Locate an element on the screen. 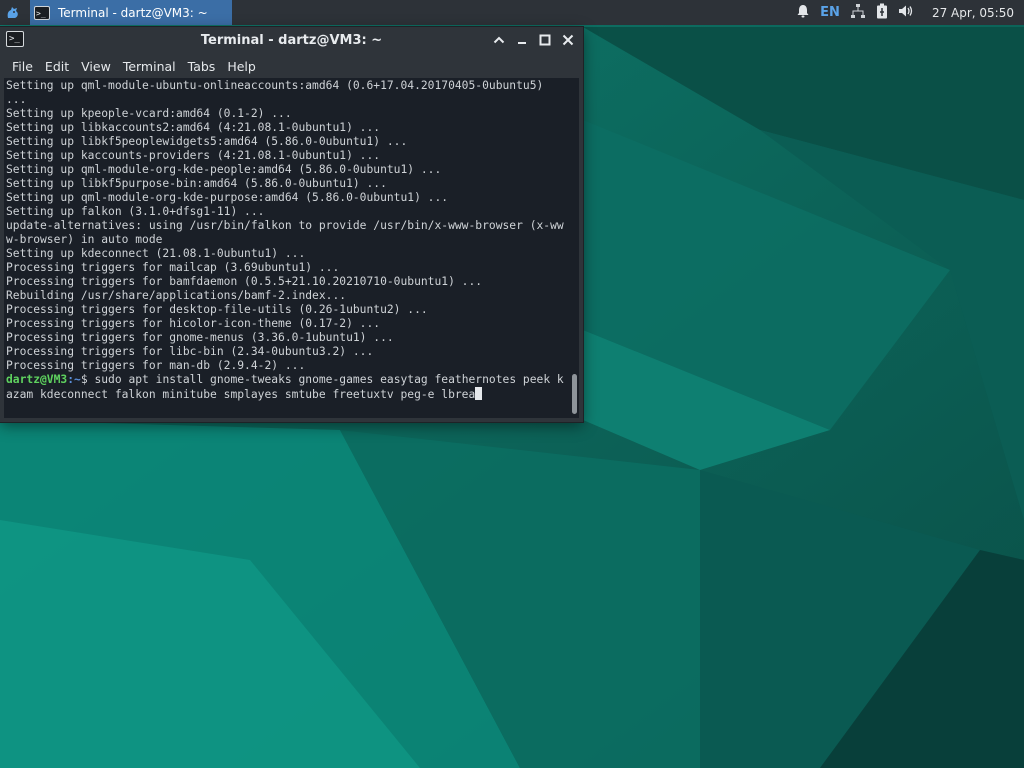 The width and height of the screenshot is (1024, 768). taskbar-item-terminal: >_ Terminal - dartz@VM3: ~ is located at coordinates (131, 12).